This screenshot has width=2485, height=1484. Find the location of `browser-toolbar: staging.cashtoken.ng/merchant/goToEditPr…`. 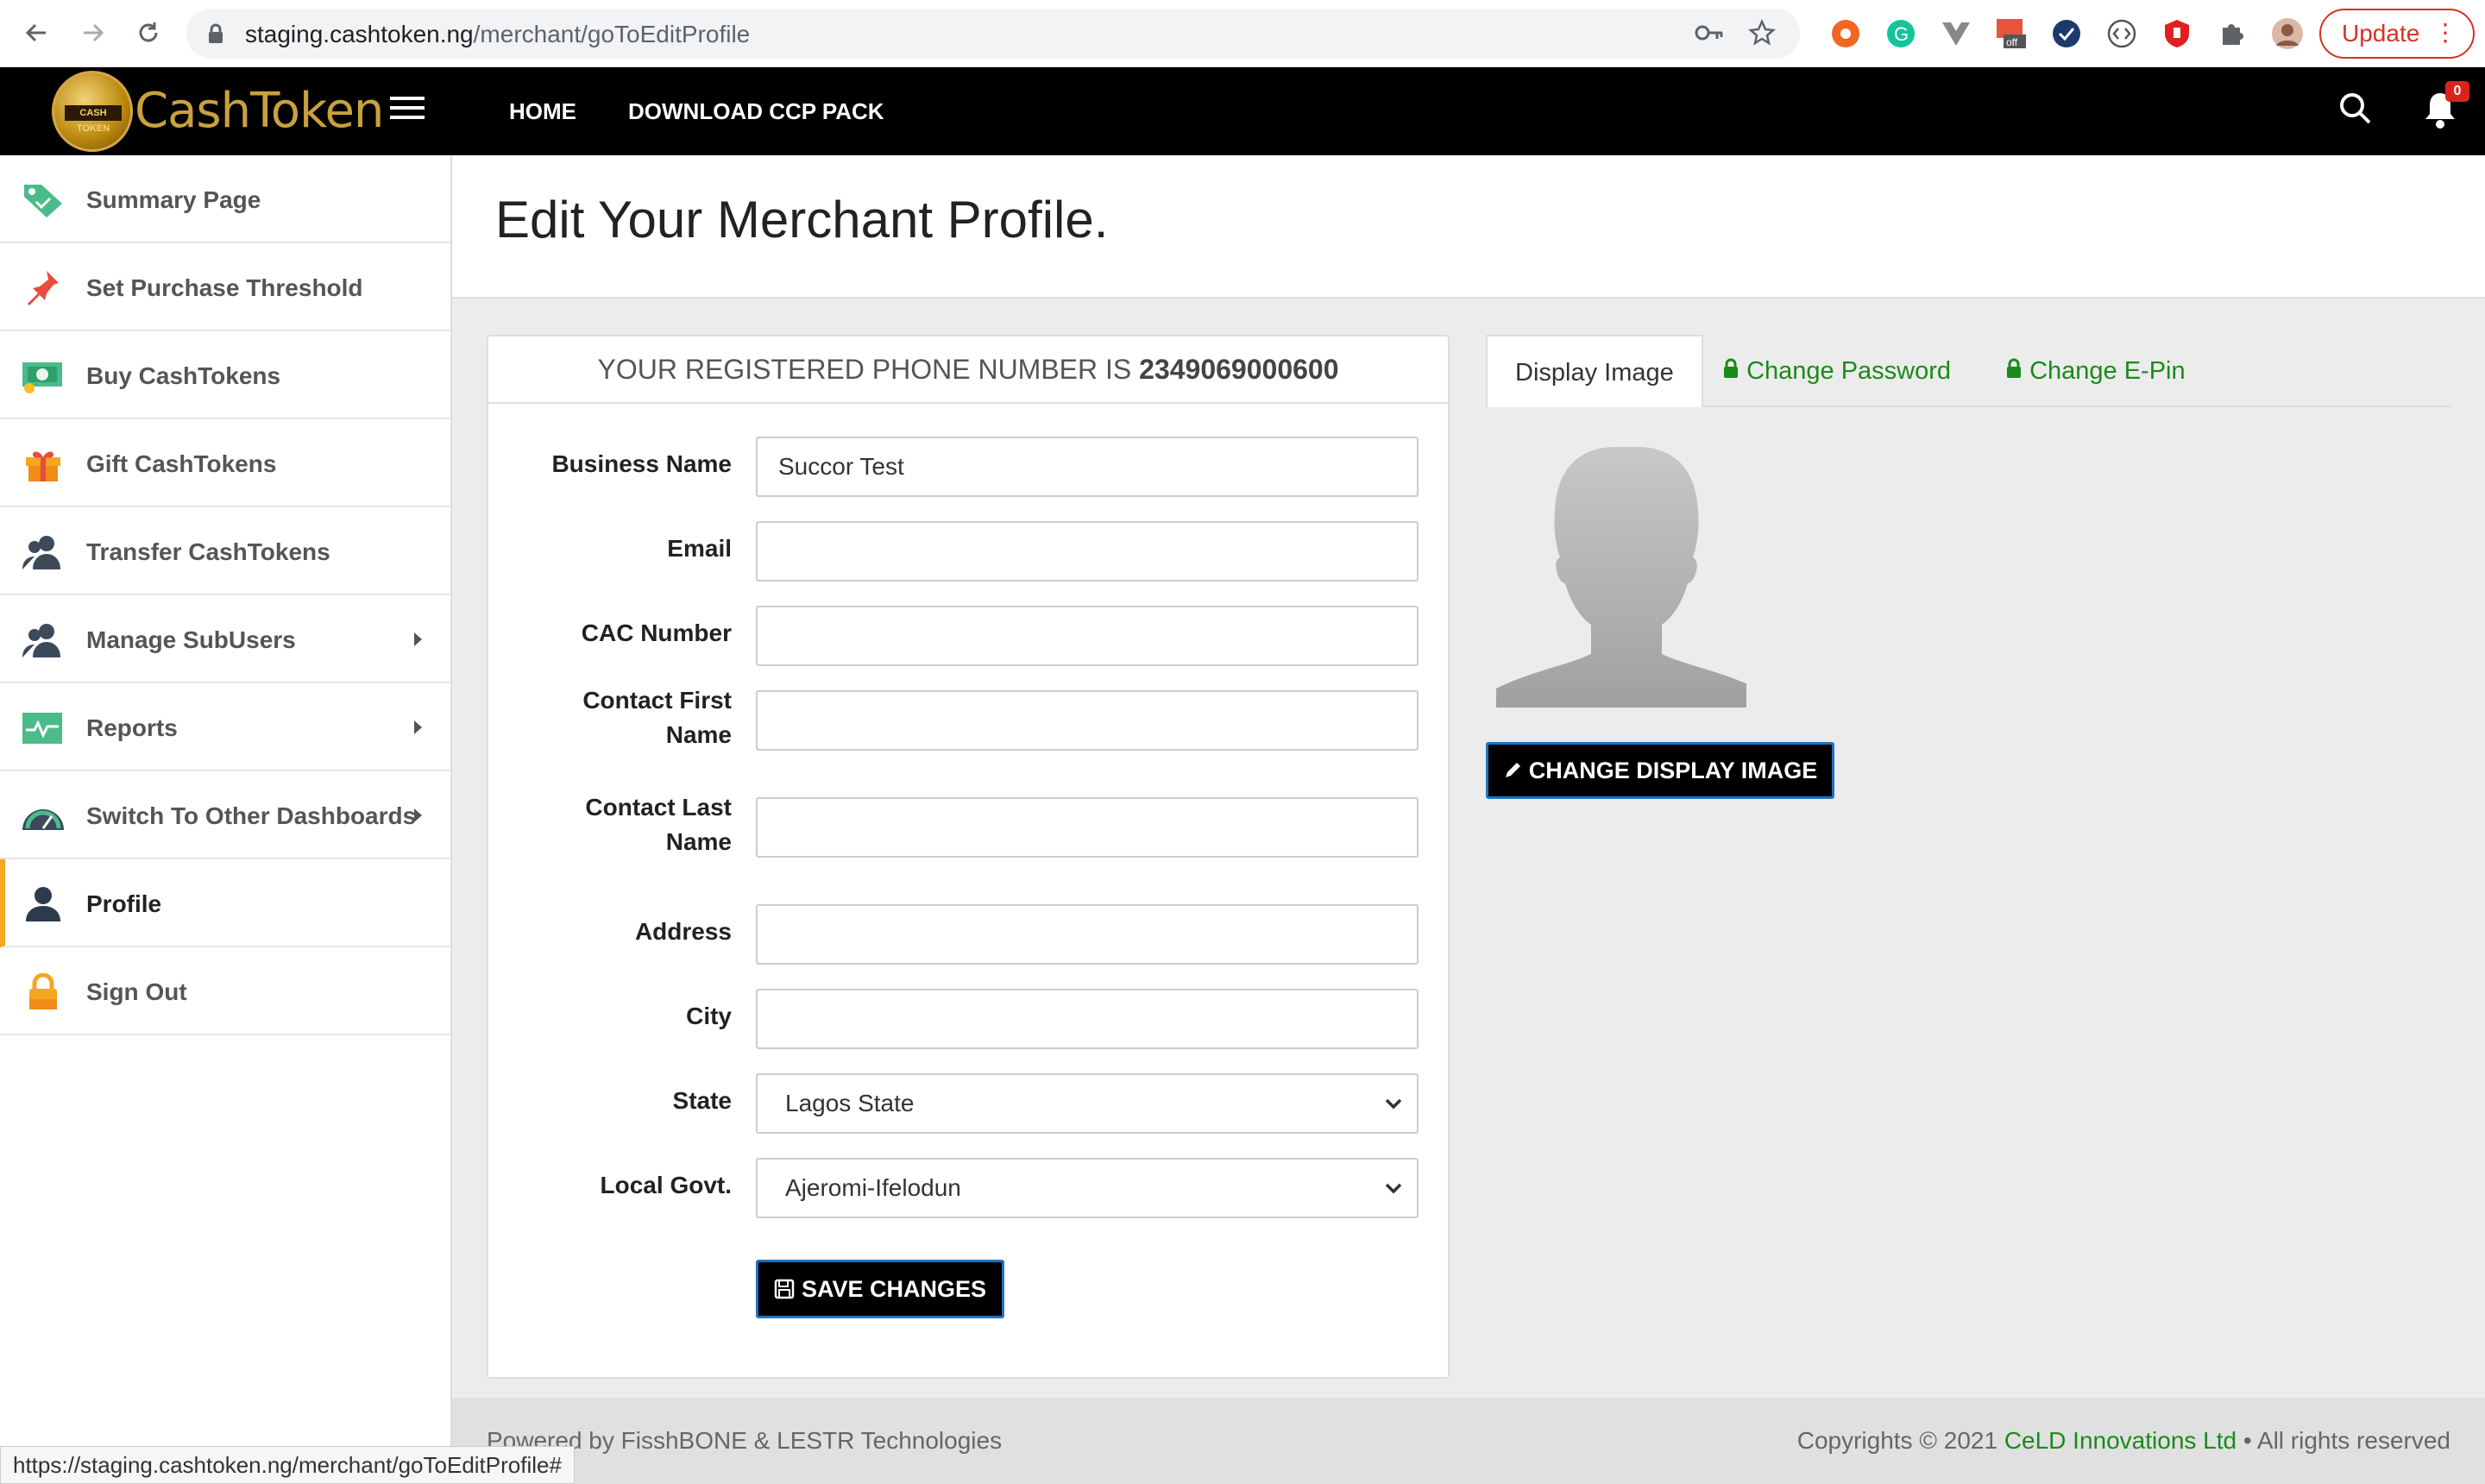

browser-toolbar: staging.cashtoken.ng/merchant/goToEditPr… is located at coordinates (1242, 33).